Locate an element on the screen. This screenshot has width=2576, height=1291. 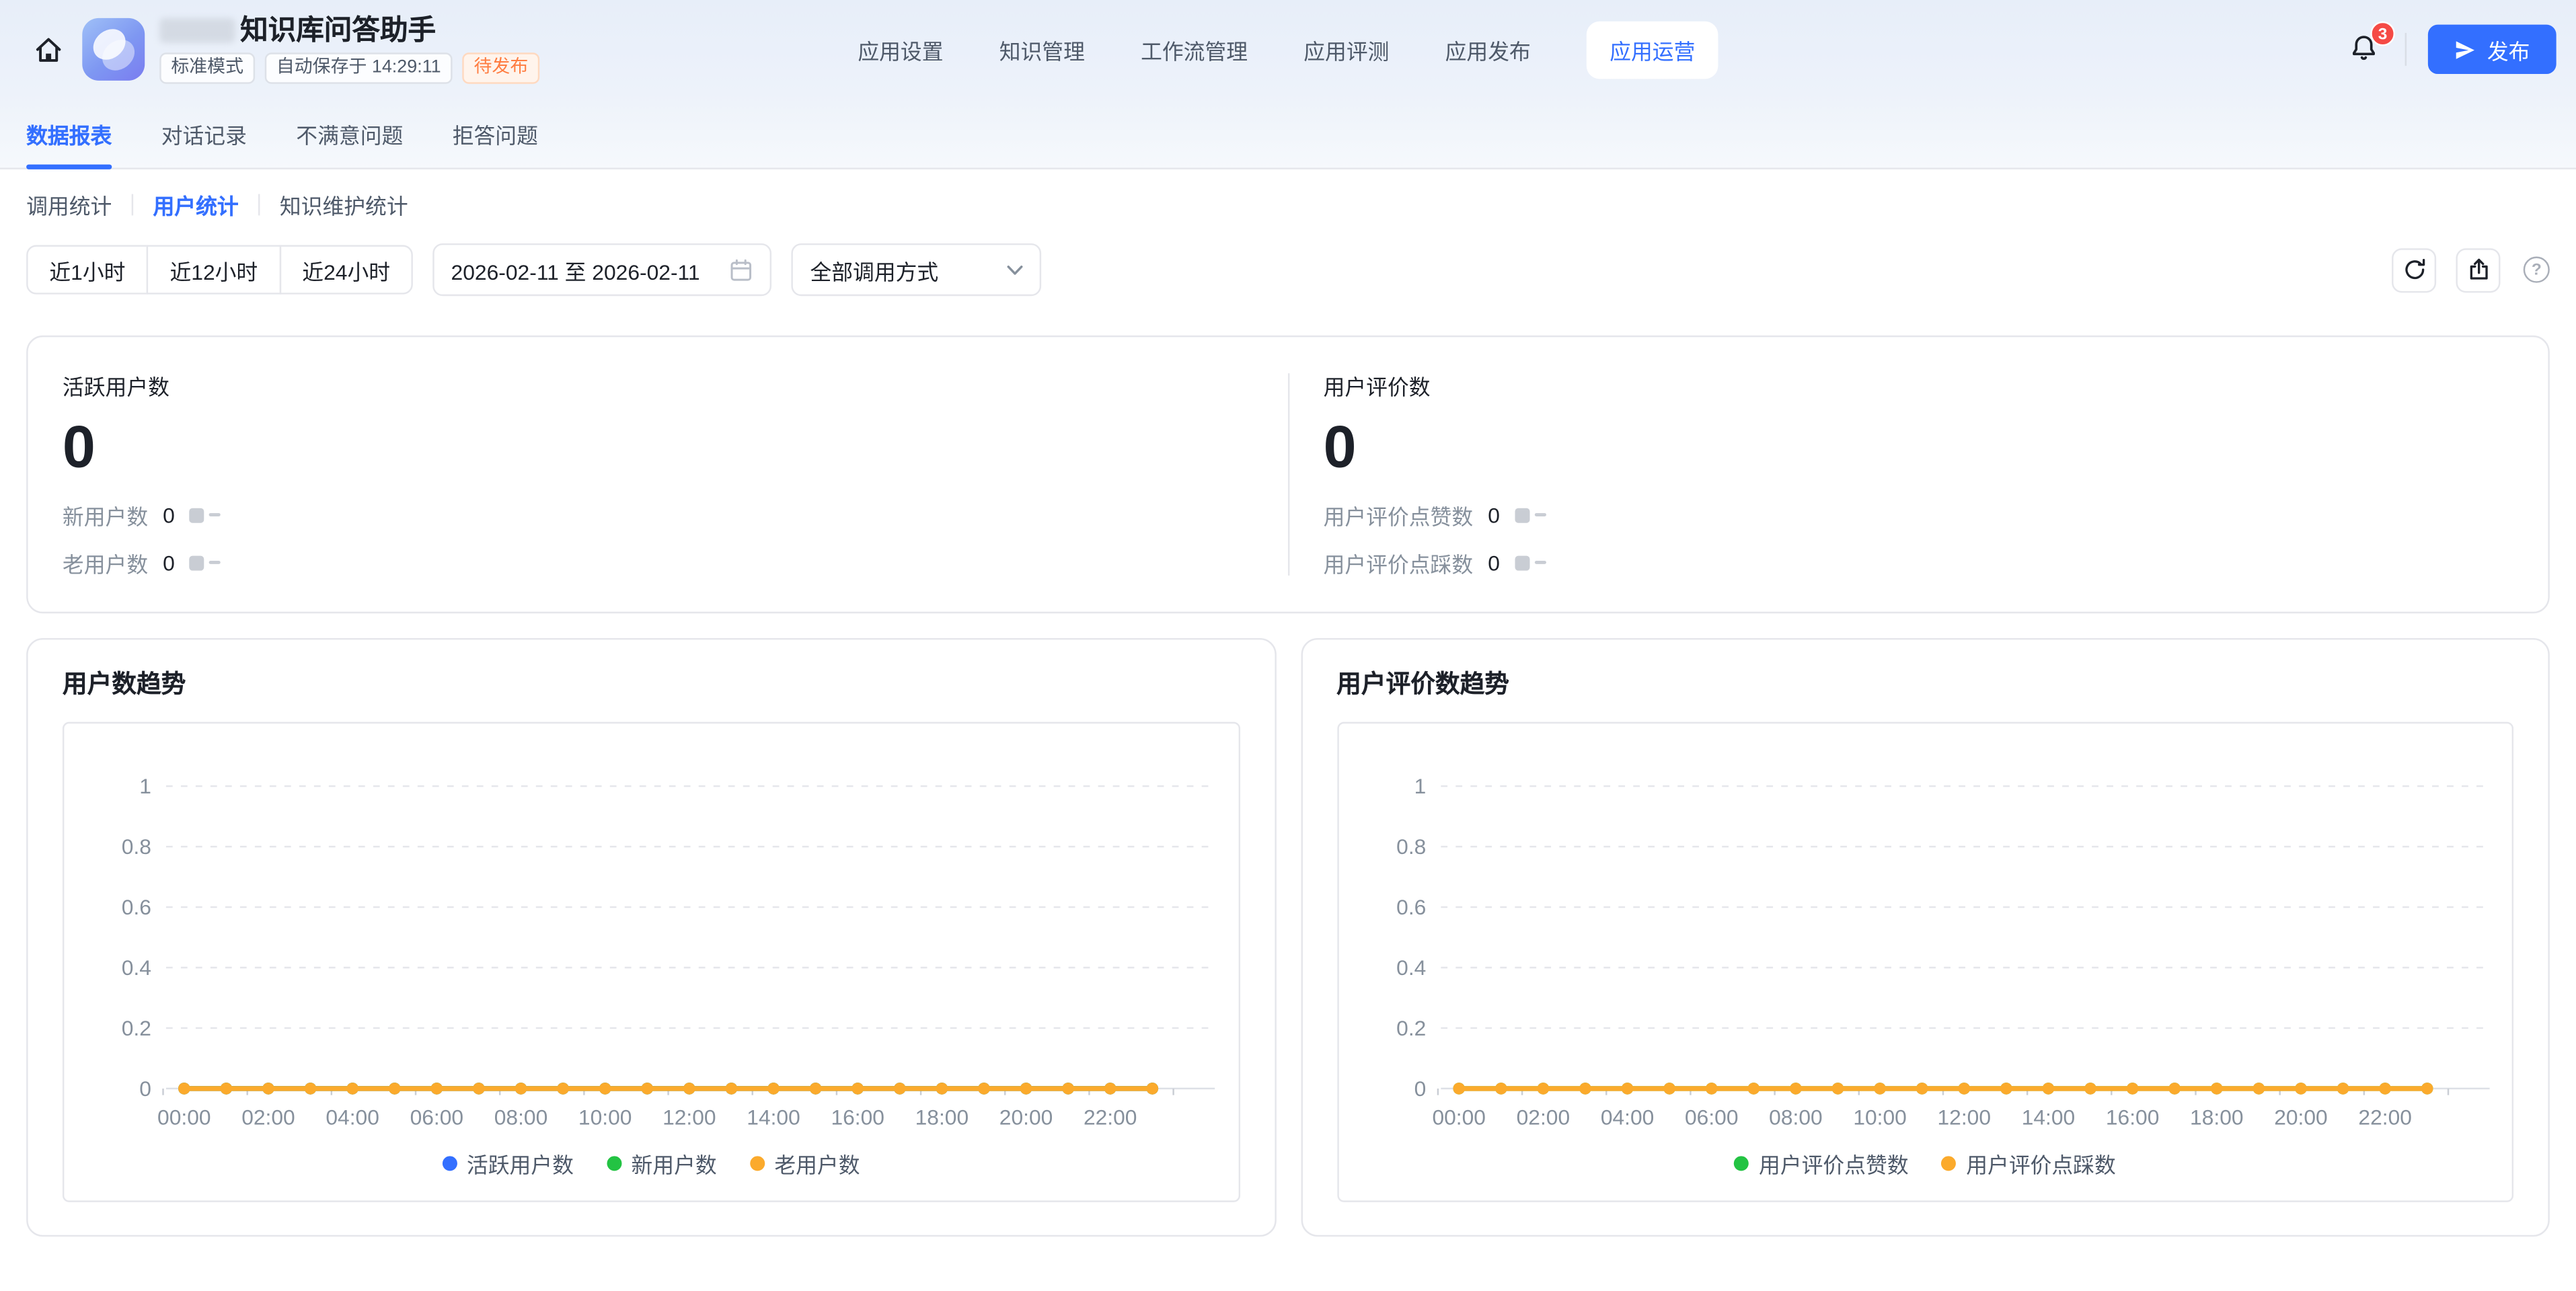
rating-trend-chart-legend: 用户评价点赞数 用户评价点踩数 is located at coordinates (1925, 1164).